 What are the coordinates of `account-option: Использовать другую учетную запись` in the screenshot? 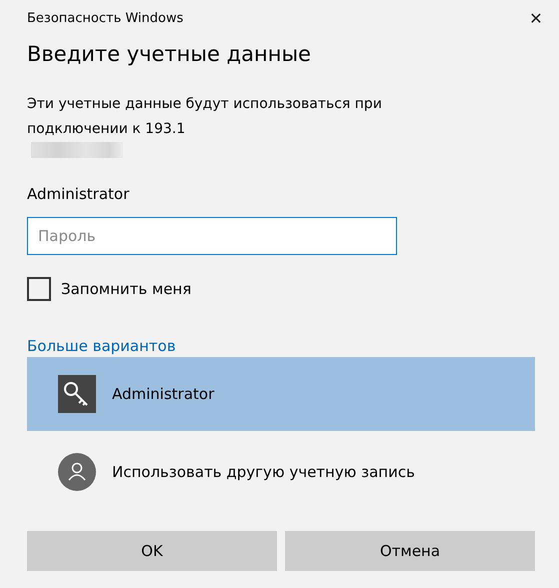 It's located at (281, 472).